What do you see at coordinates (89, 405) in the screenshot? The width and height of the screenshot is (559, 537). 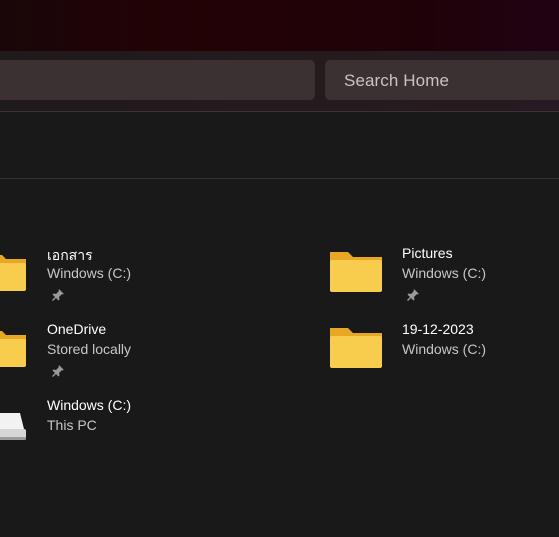 I see `item-name: Windows (C:)` at bounding box center [89, 405].